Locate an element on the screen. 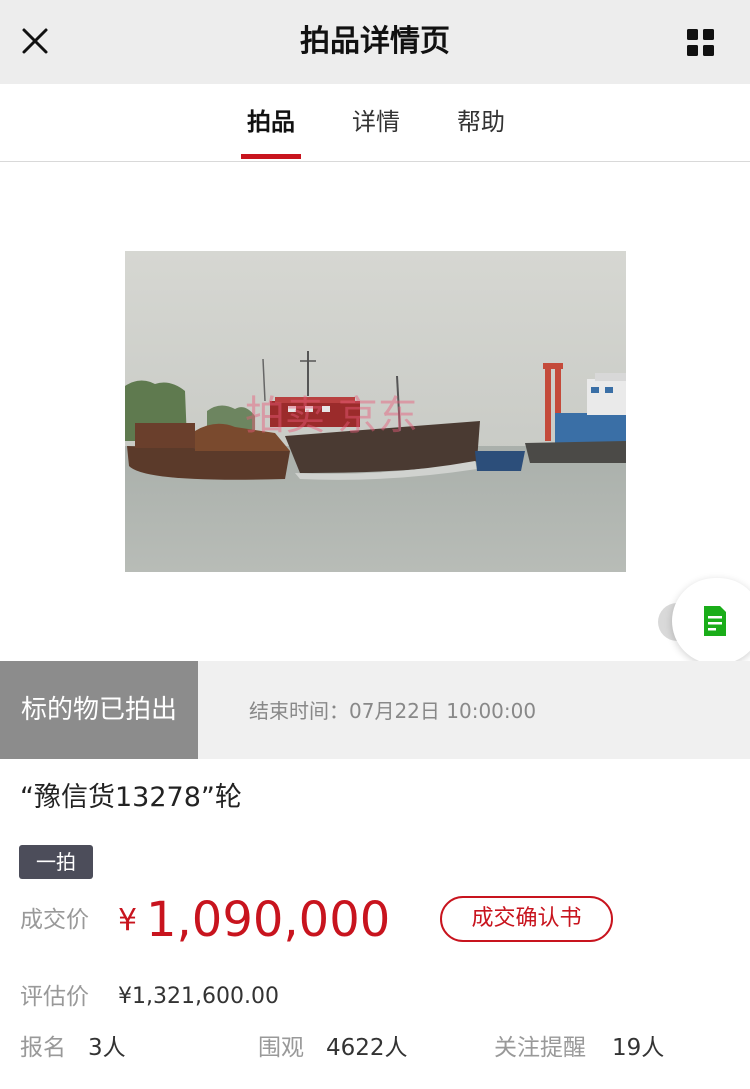 The image size is (750, 1089). sold-status: 标的物已拍出 is located at coordinates (99, 710).